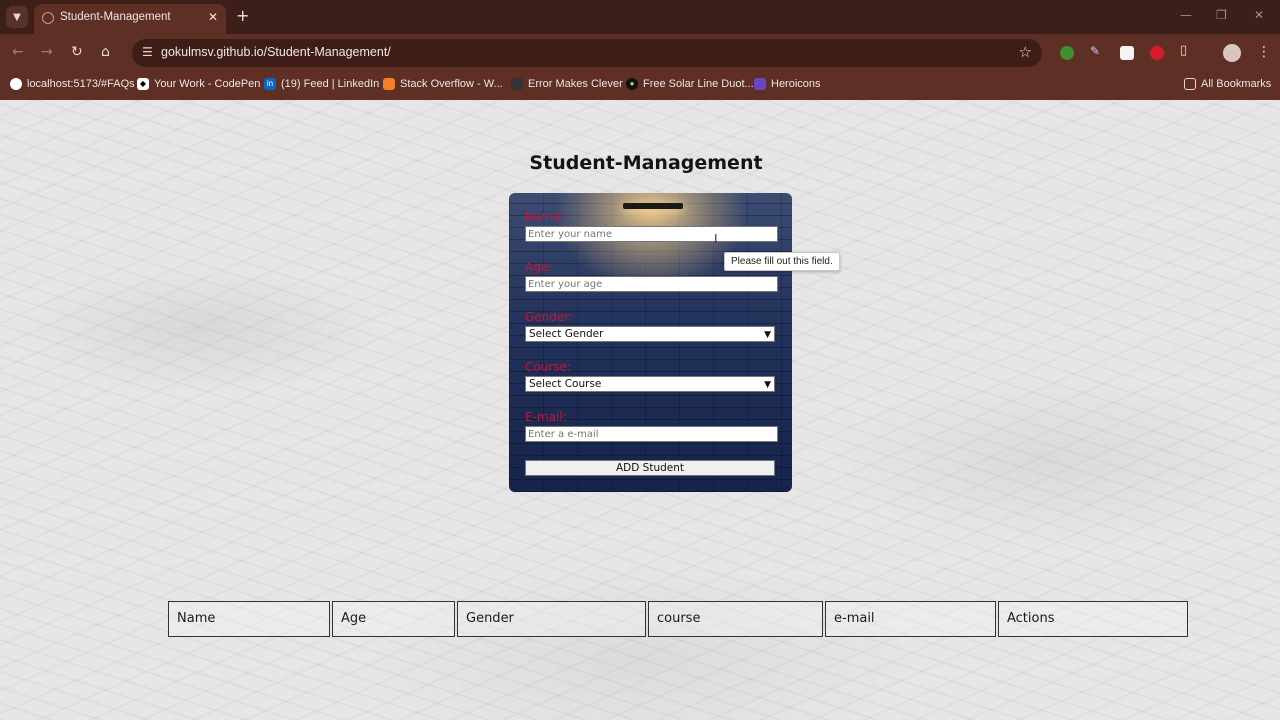 Image resolution: width=1280 pixels, height=720 pixels. What do you see at coordinates (16, 84) in the screenshot?
I see `local-site-icon` at bounding box center [16, 84].